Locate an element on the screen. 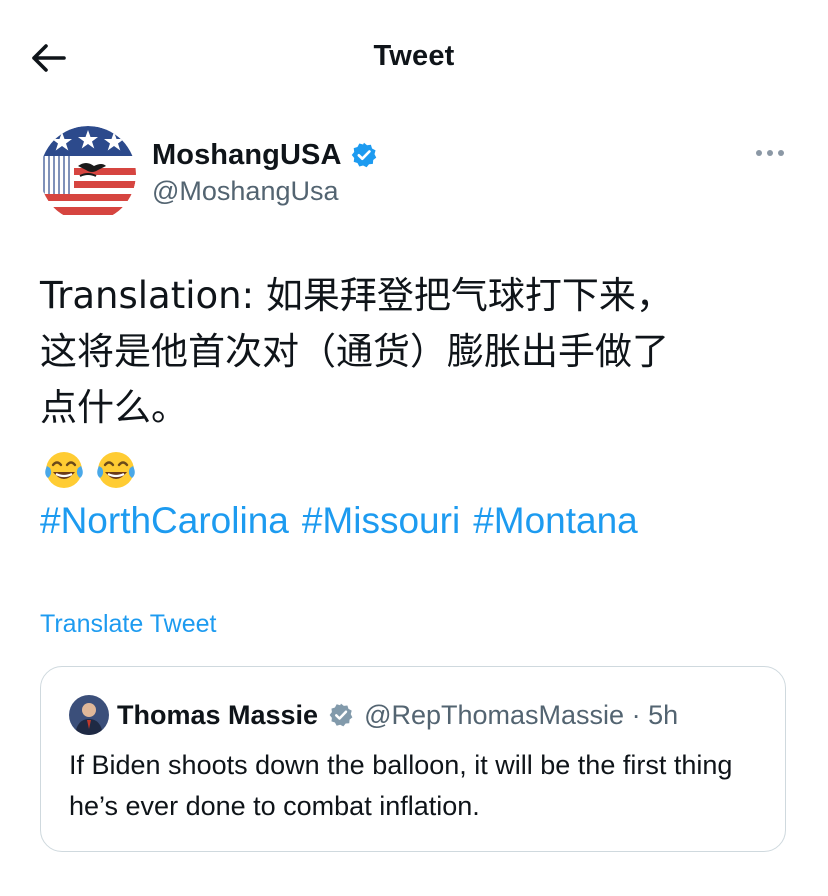 The image size is (828, 896). quoted-author-name: Thomas Massie is located at coordinates (218, 714).